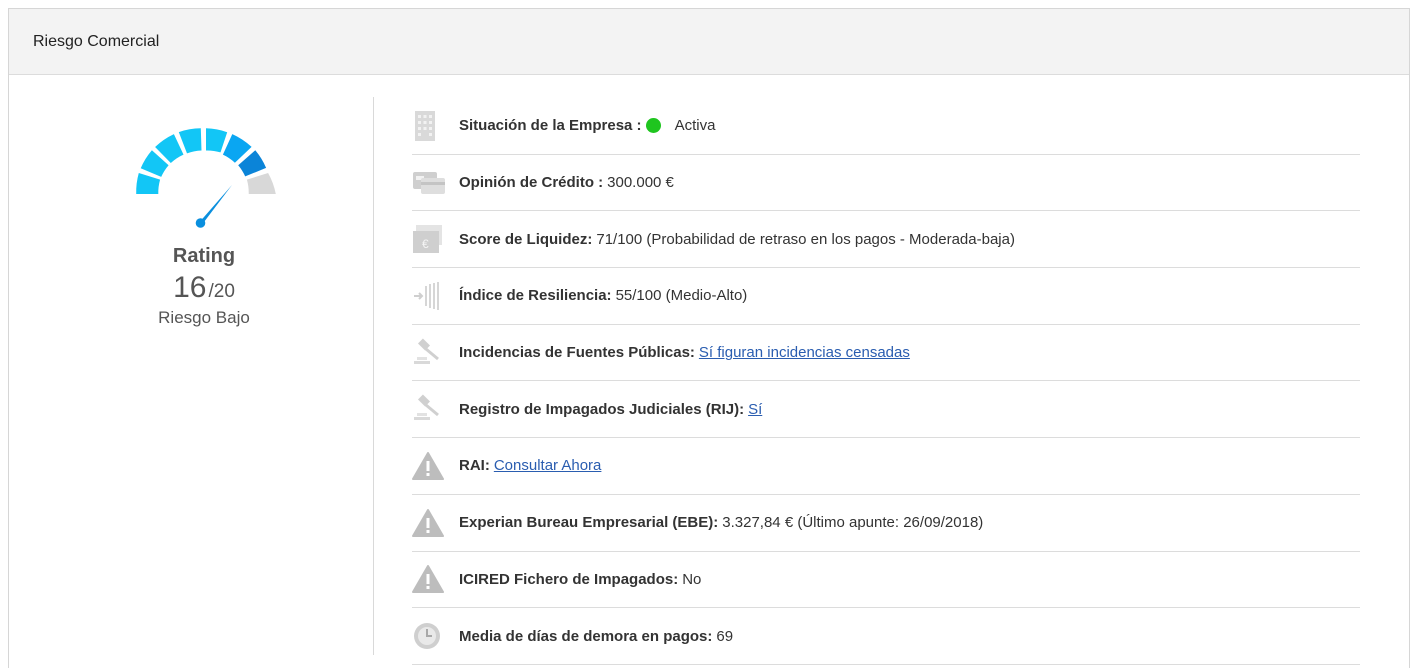  Describe the element at coordinates (725, 636) in the screenshot. I see `item-value: 69` at that location.